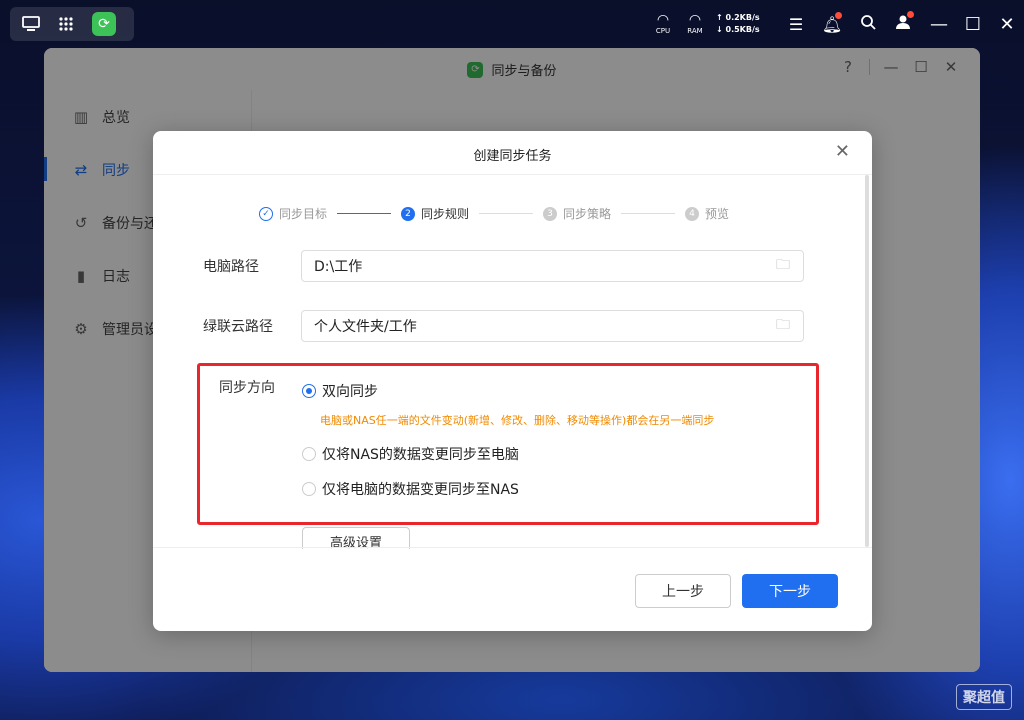 This screenshot has width=1024, height=720. Describe the element at coordinates (695, 20) in the screenshot. I see `ram-gauge-icon: ◠` at that location.